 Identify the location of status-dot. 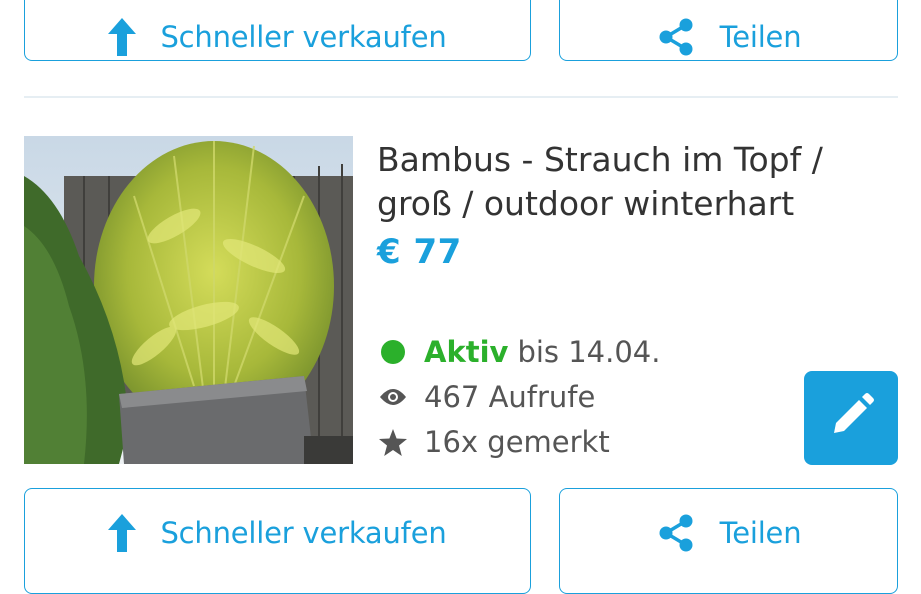
(393, 352).